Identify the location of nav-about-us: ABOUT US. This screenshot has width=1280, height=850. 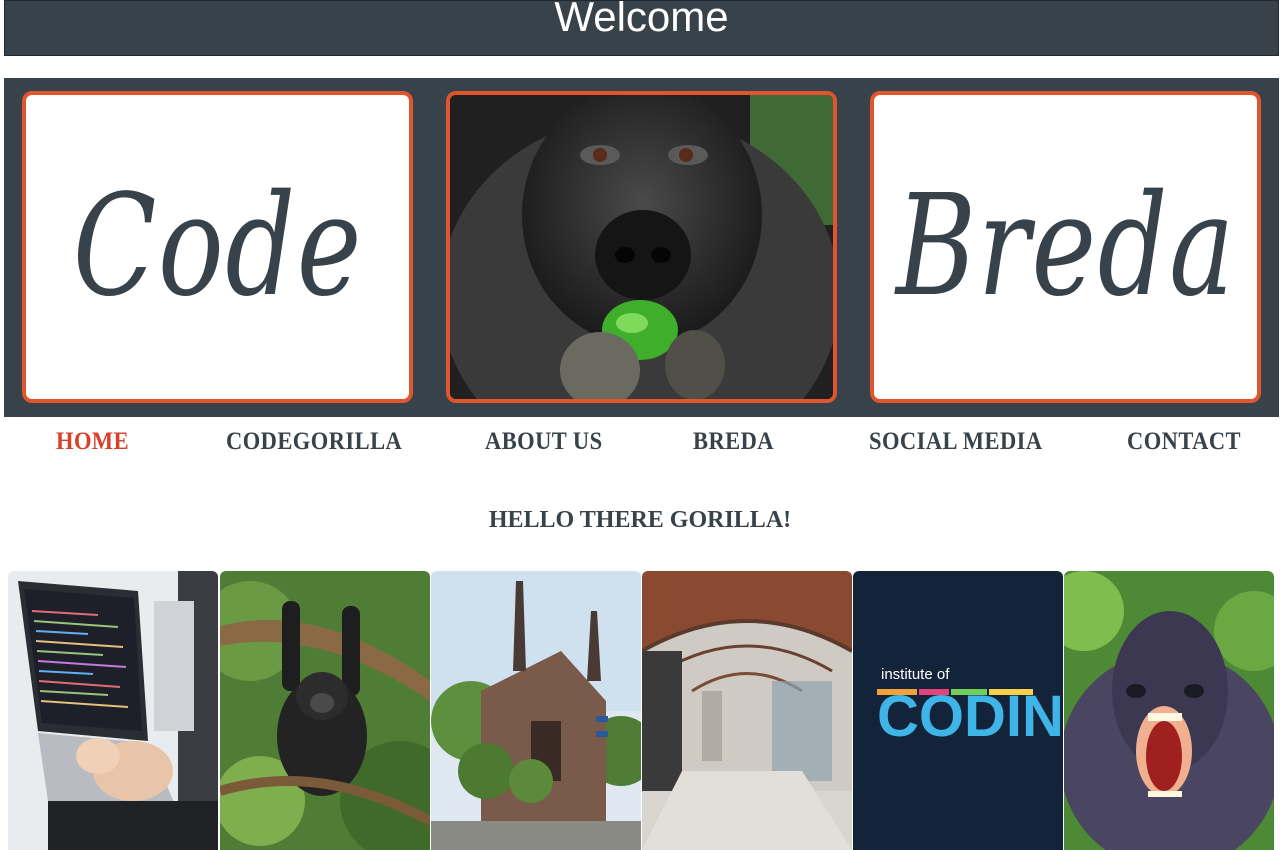
(544, 442).